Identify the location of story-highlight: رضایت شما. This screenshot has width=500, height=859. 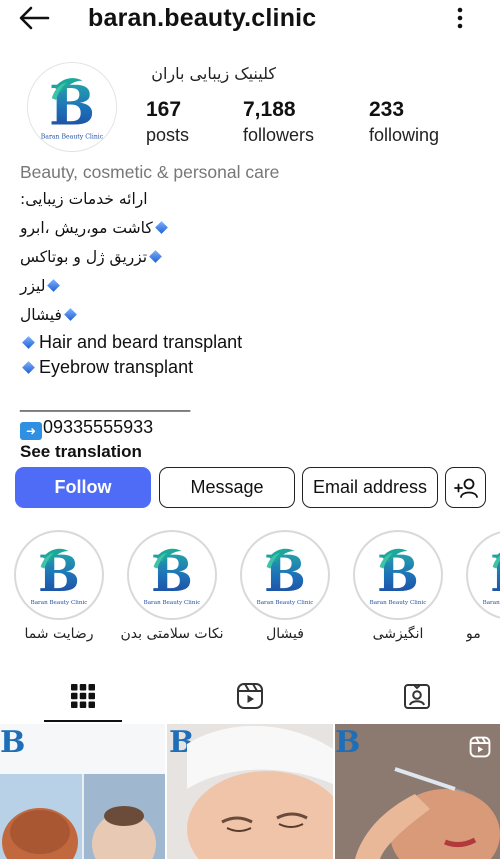
(59, 586).